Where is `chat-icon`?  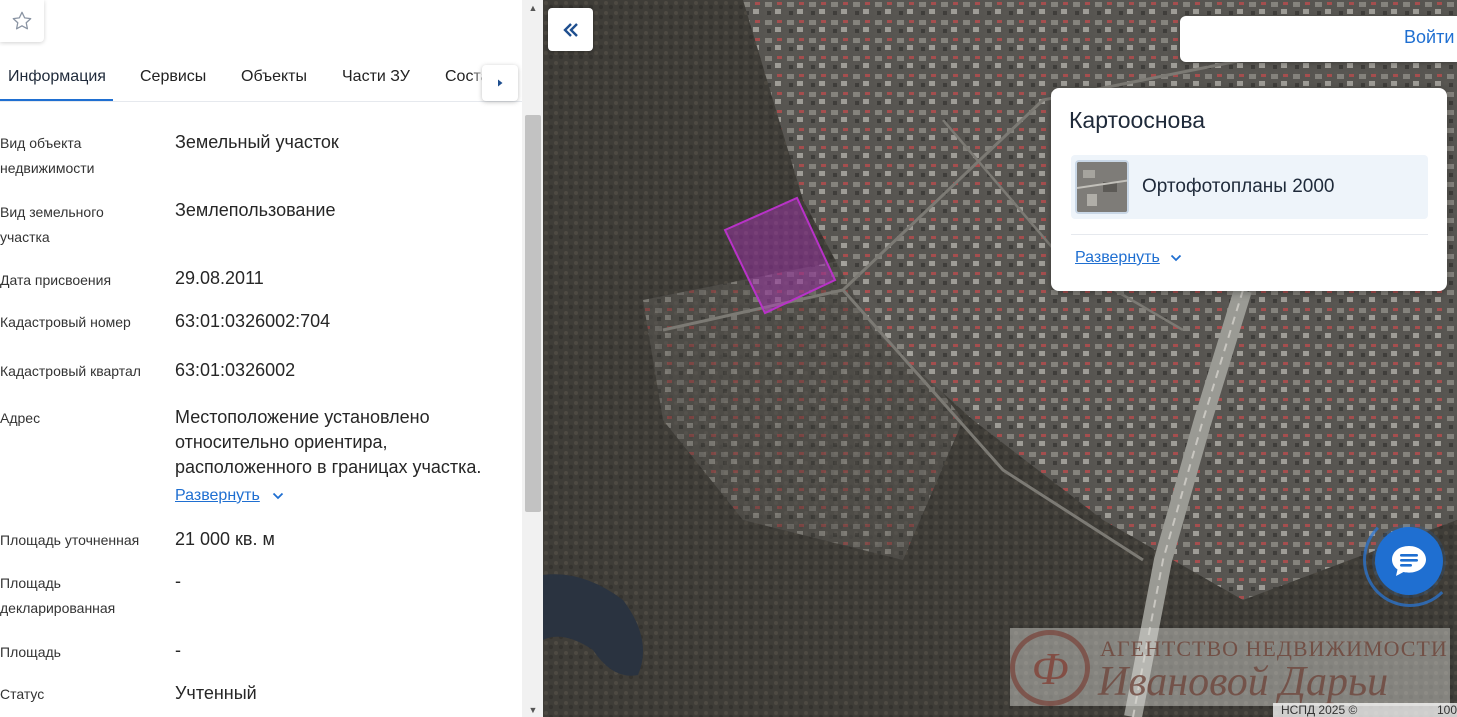
chat-icon is located at coordinates (1409, 561).